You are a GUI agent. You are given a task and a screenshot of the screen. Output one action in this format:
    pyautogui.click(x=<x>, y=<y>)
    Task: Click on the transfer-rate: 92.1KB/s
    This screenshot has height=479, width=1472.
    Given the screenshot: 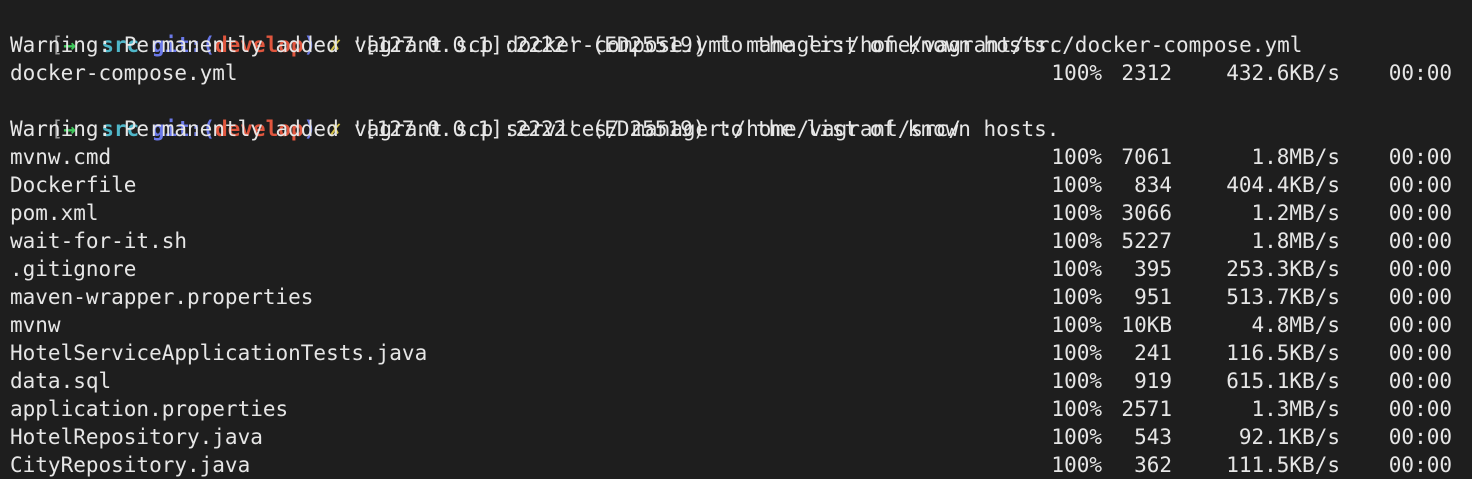 What is the action you would take?
    pyautogui.click(x=1289, y=437)
    